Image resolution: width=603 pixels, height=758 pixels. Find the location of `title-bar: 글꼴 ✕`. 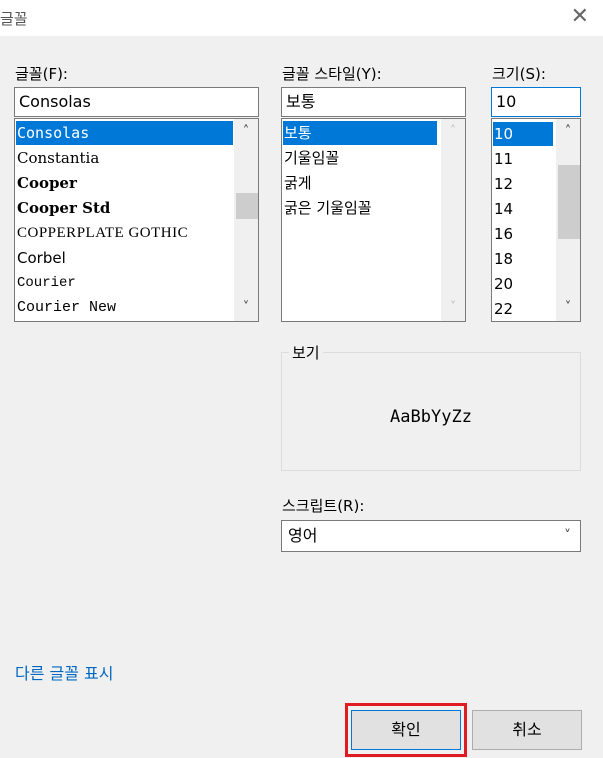

title-bar: 글꼴 ✕ is located at coordinates (301, 18).